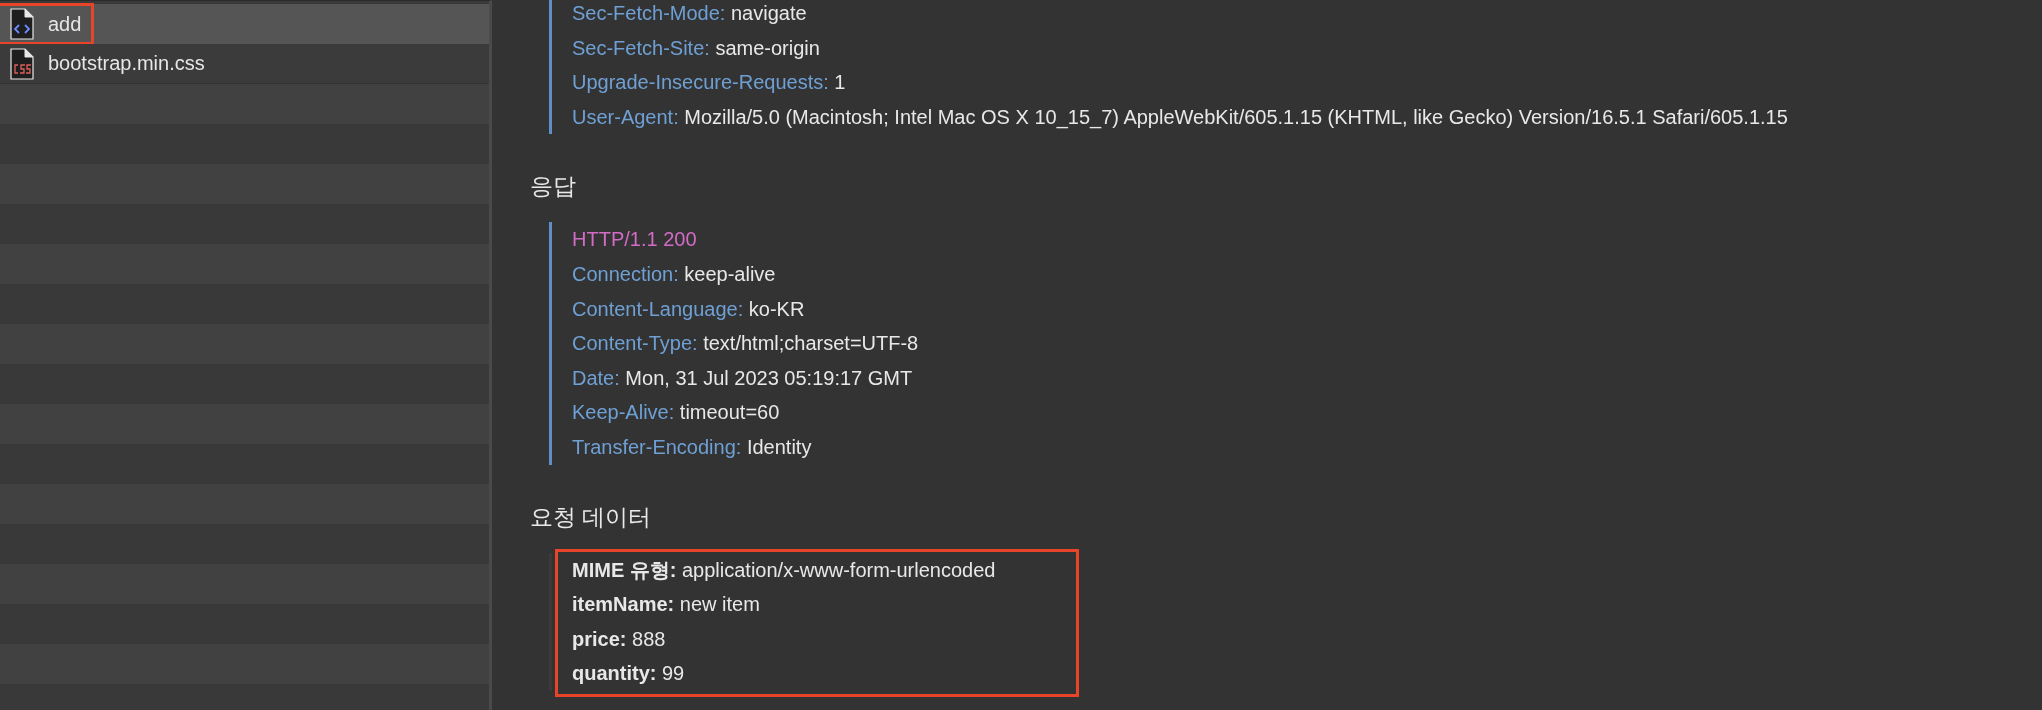 The width and height of the screenshot is (2042, 710). What do you see at coordinates (1180, 117) in the screenshot?
I see `header-line: User-Agent: Mozilla/5.0 (Macintosh; Intel Mac OS X 10_15_7) AppleWebKit/605.1.15 (KHTML, like Gecko) Version/16.5.1 Safari/605.1.15` at bounding box center [1180, 117].